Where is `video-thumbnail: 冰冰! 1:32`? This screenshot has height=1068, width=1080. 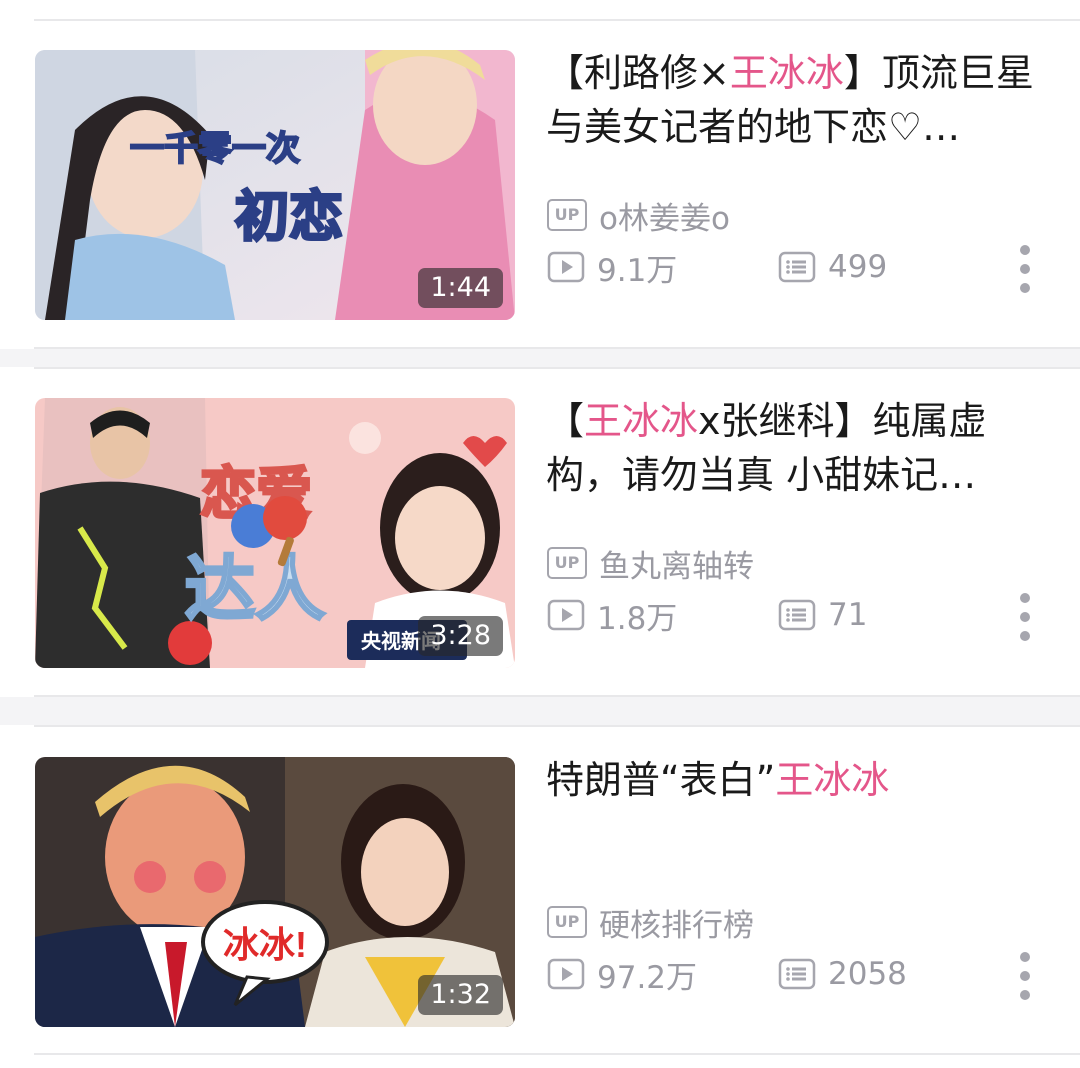
video-thumbnail: 冰冰! 1:32 is located at coordinates (275, 892).